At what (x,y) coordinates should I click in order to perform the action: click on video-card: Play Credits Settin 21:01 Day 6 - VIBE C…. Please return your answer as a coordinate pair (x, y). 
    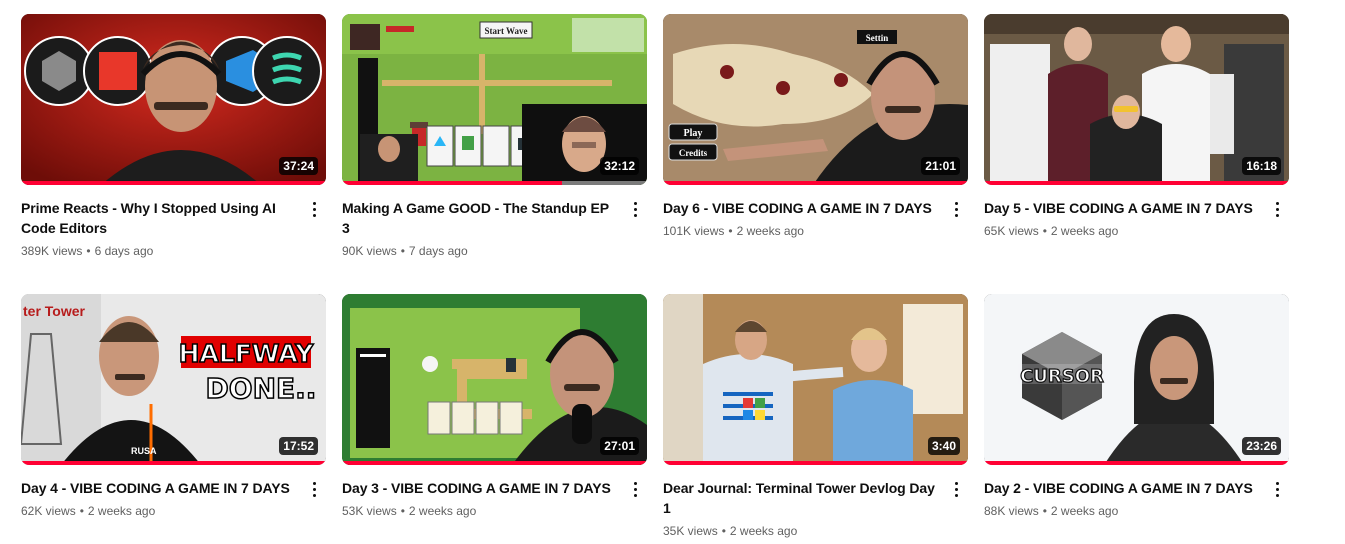
    Looking at the image, I should click on (815, 126).